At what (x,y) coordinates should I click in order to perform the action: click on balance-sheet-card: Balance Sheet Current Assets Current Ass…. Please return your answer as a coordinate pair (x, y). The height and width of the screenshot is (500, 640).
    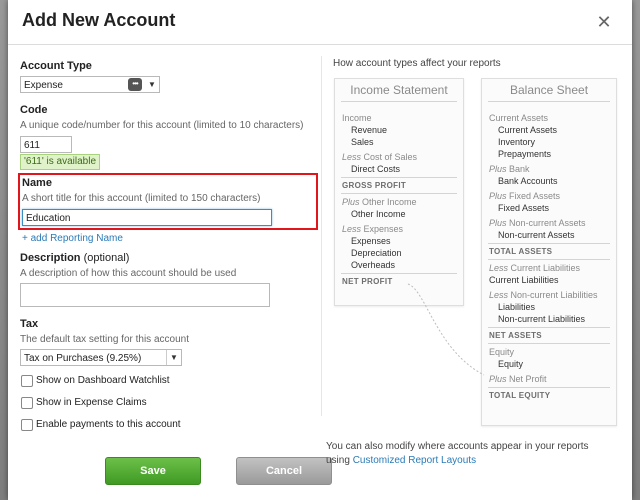
    Looking at the image, I should click on (549, 252).